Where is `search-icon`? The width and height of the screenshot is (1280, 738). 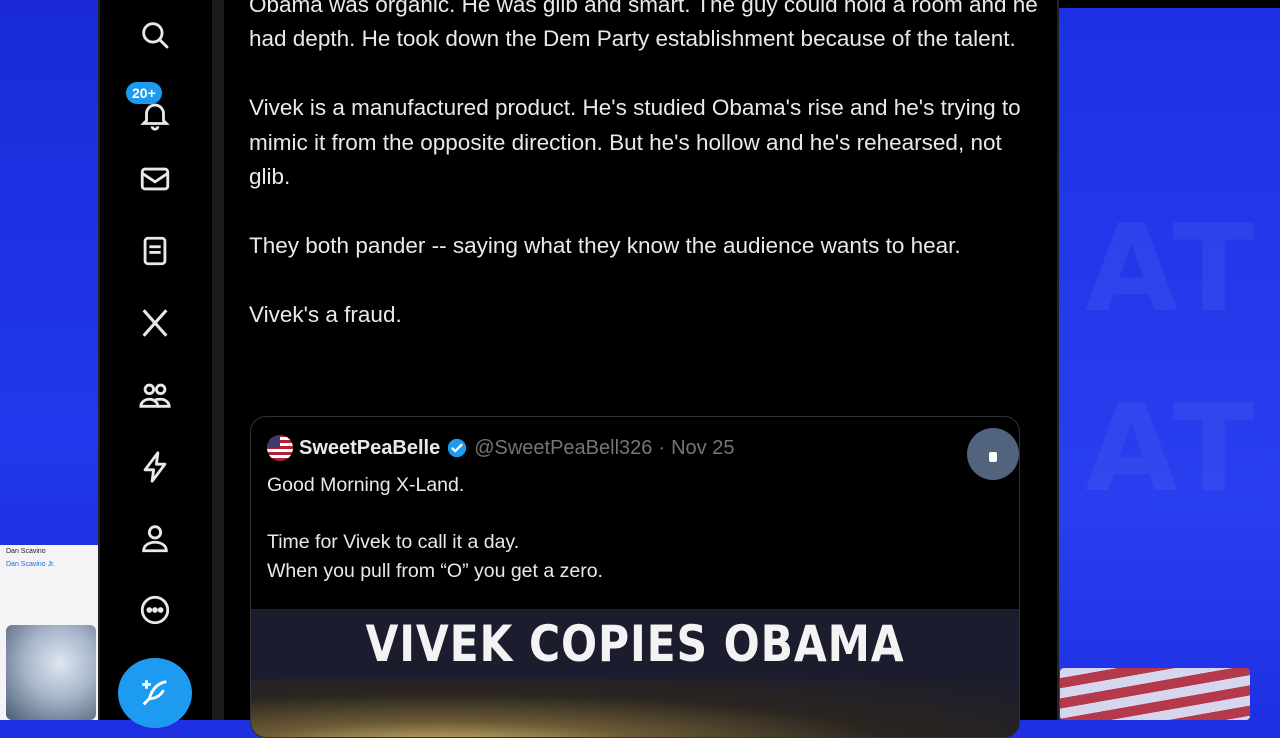 search-icon is located at coordinates (155, 35).